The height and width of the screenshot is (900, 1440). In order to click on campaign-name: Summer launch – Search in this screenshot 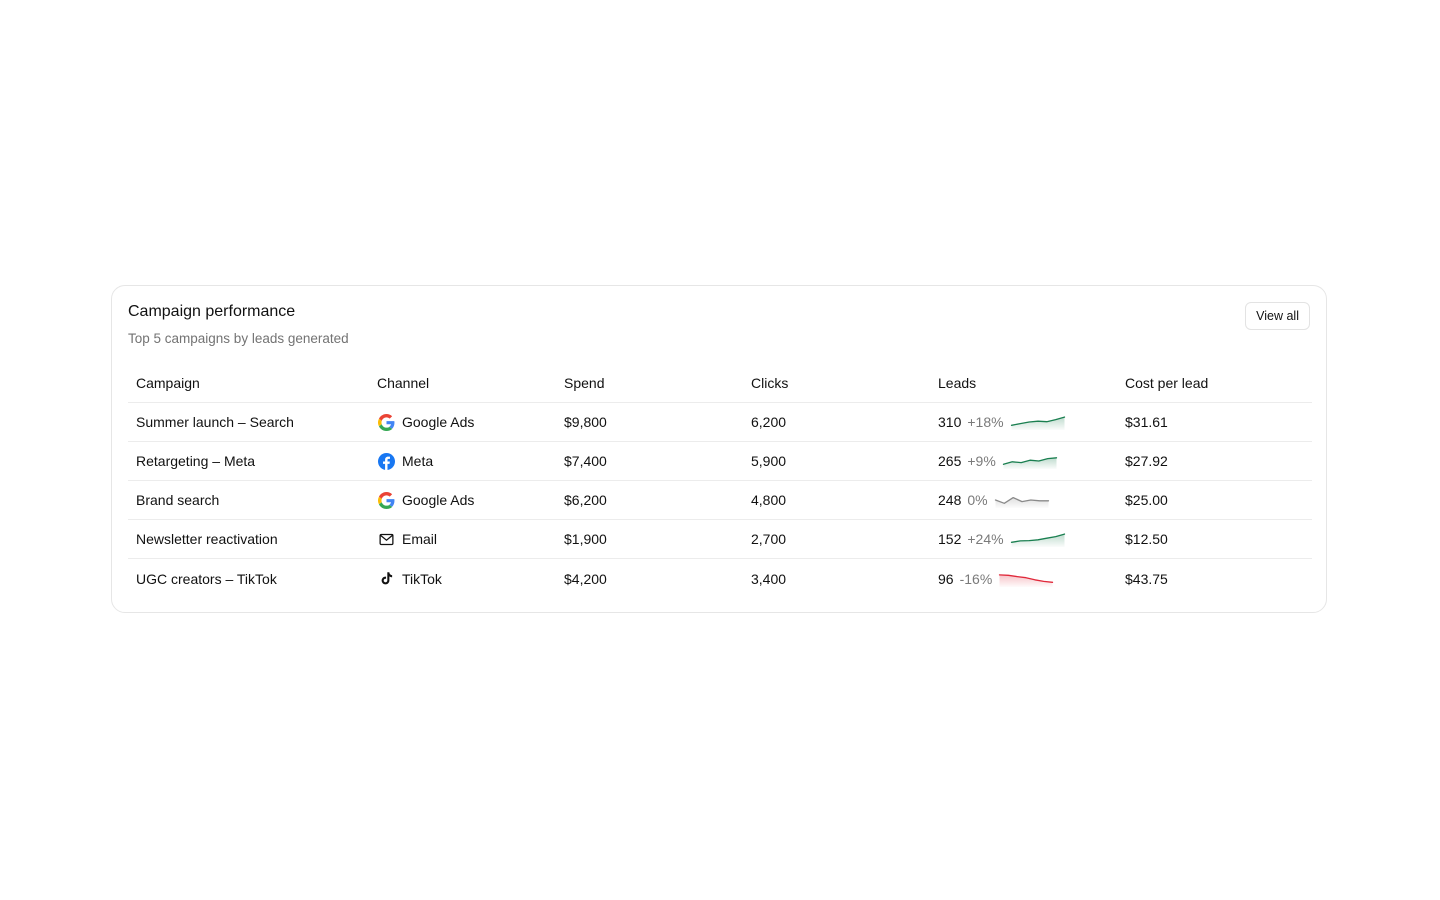, I will do `click(215, 422)`.